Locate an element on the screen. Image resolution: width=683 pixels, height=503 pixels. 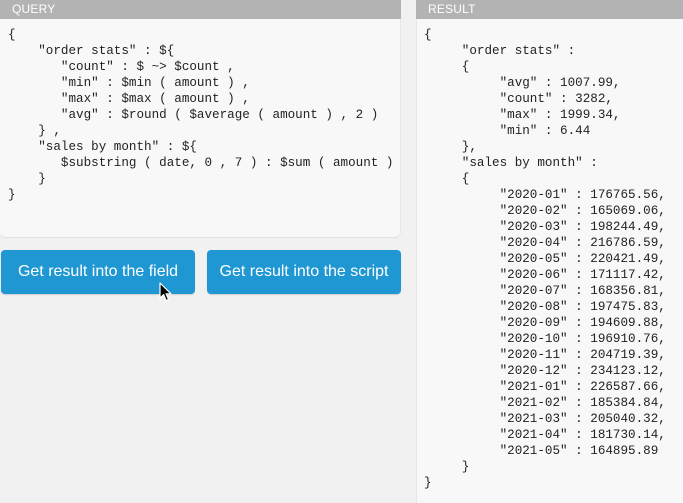
query-panel-title: QUERY is located at coordinates (200, 9).